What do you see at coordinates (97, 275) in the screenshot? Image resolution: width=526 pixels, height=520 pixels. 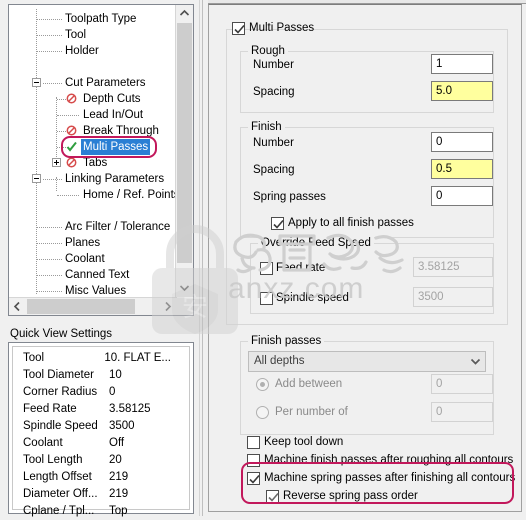 I see `tree-item-label: Canned Text` at bounding box center [97, 275].